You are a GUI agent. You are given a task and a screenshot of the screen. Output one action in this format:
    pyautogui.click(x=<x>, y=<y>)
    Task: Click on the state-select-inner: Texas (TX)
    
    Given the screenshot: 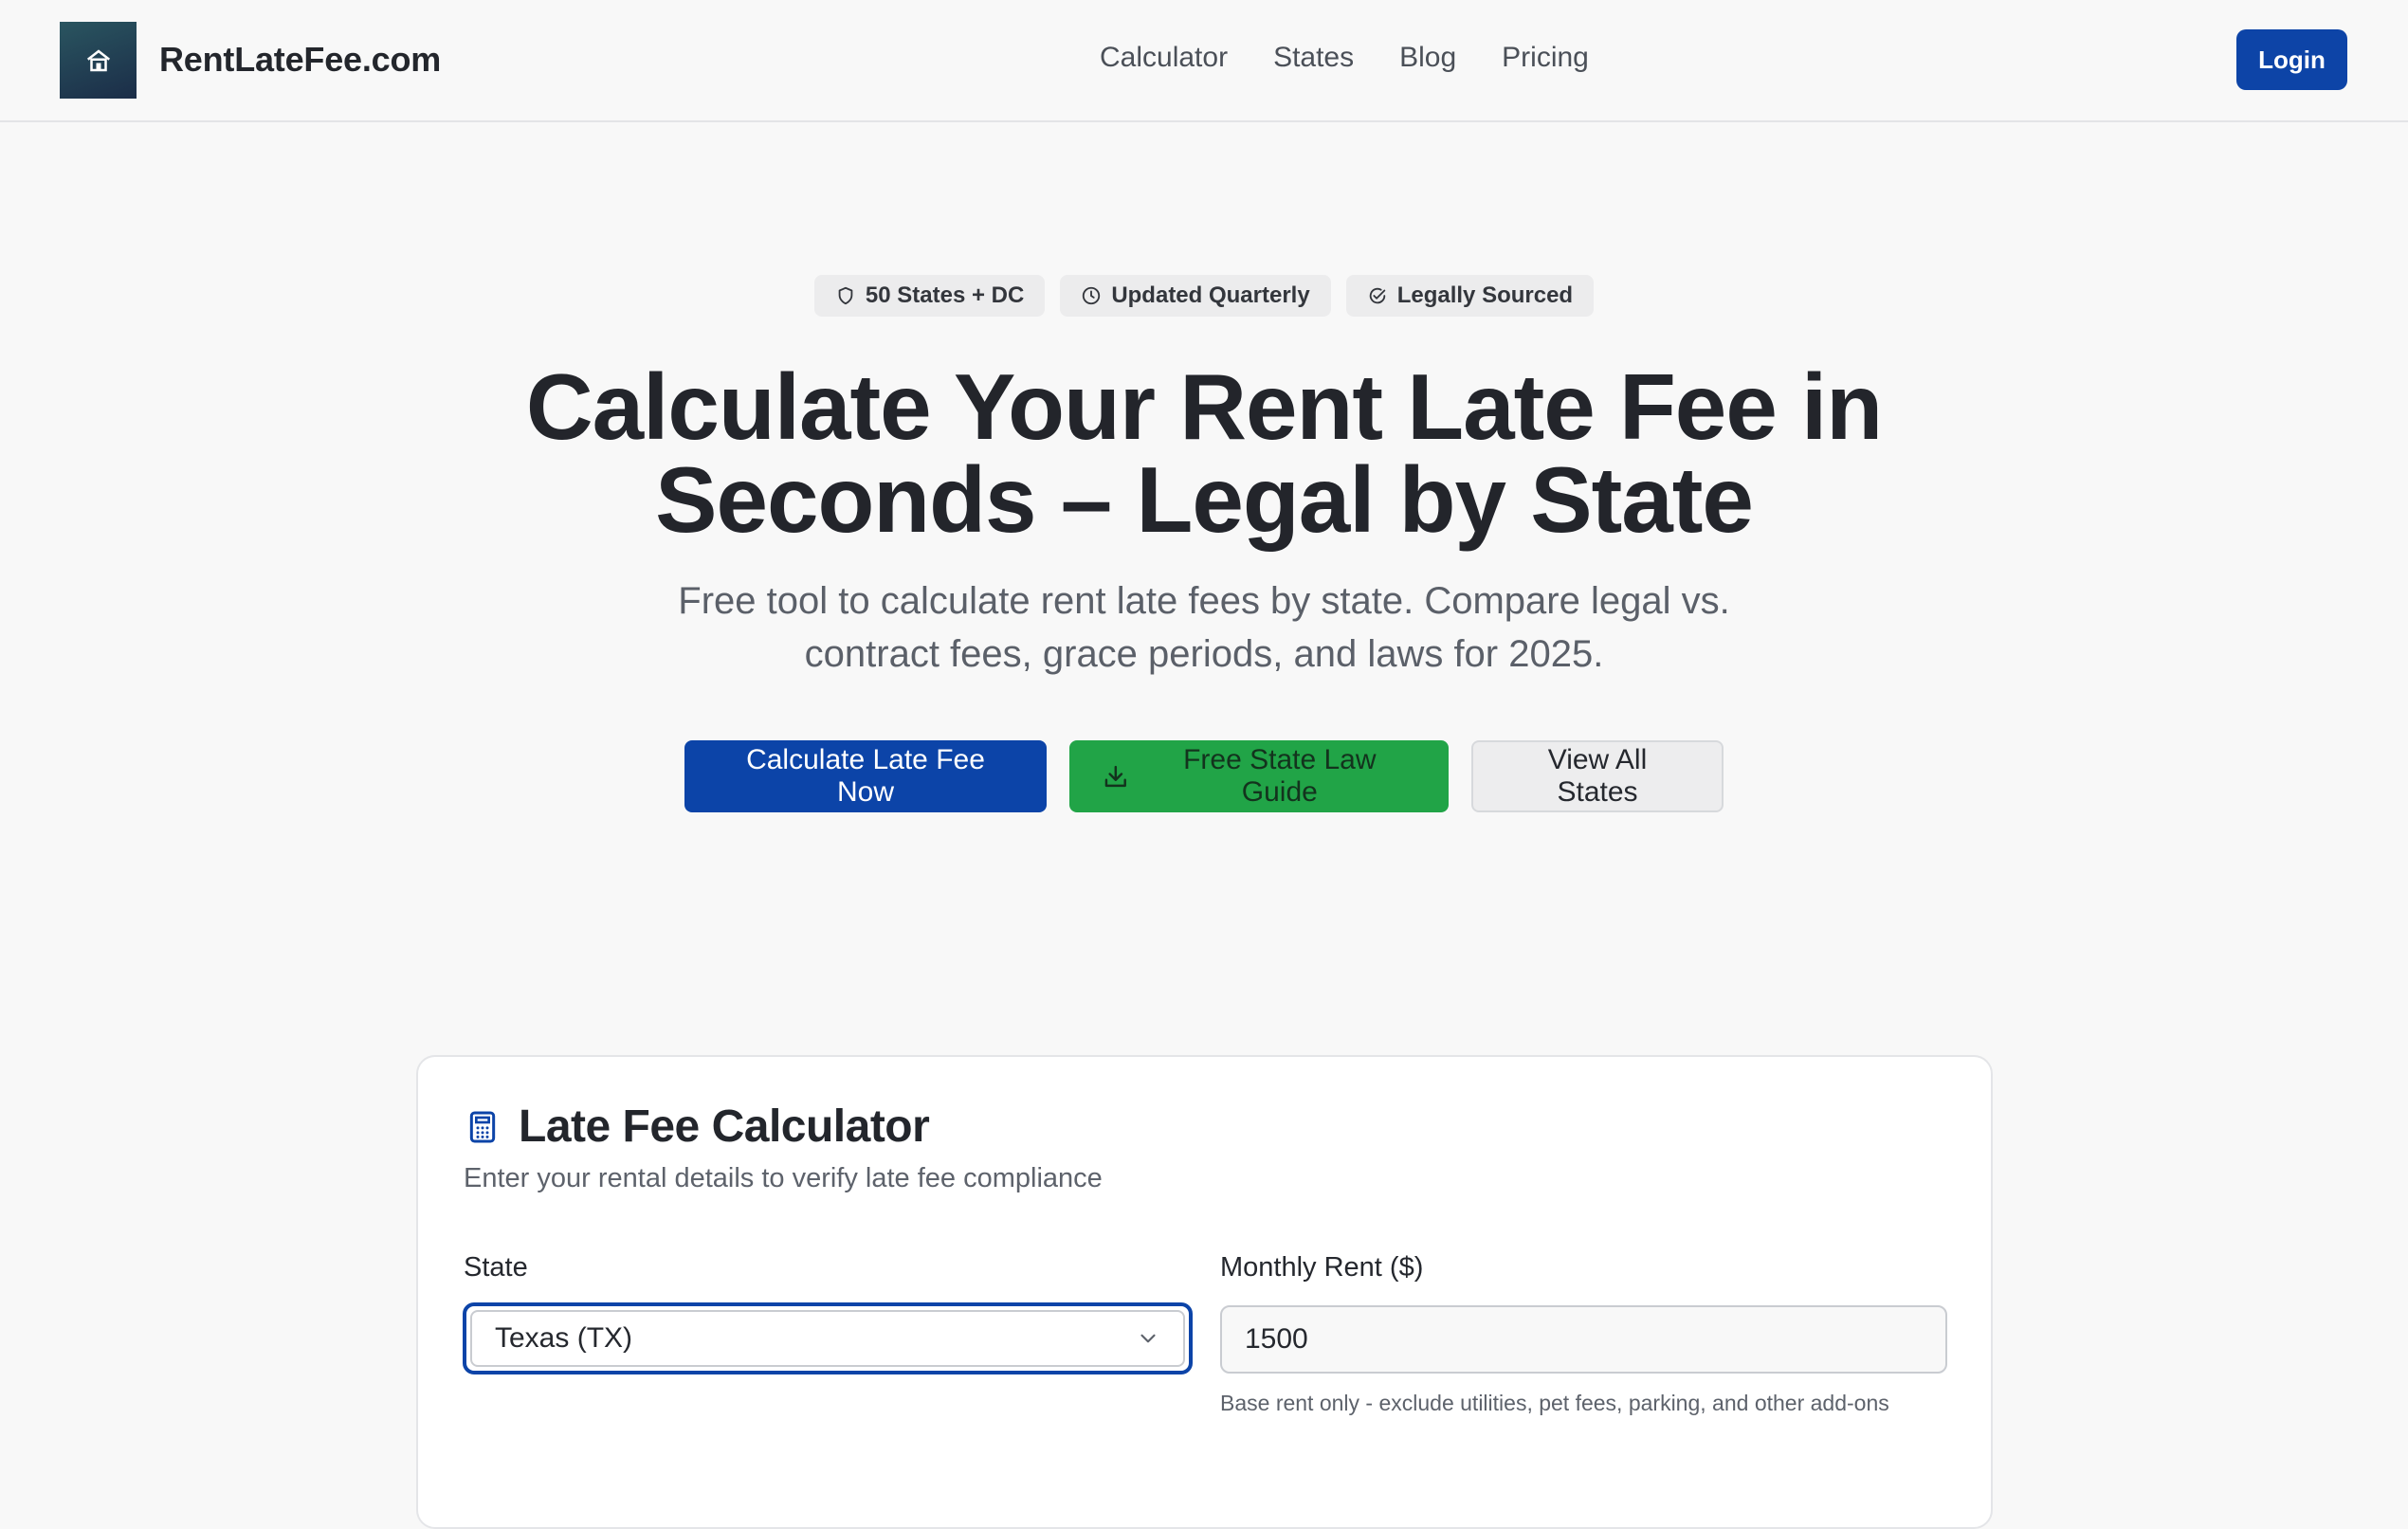 What is the action you would take?
    pyautogui.click(x=827, y=1338)
    